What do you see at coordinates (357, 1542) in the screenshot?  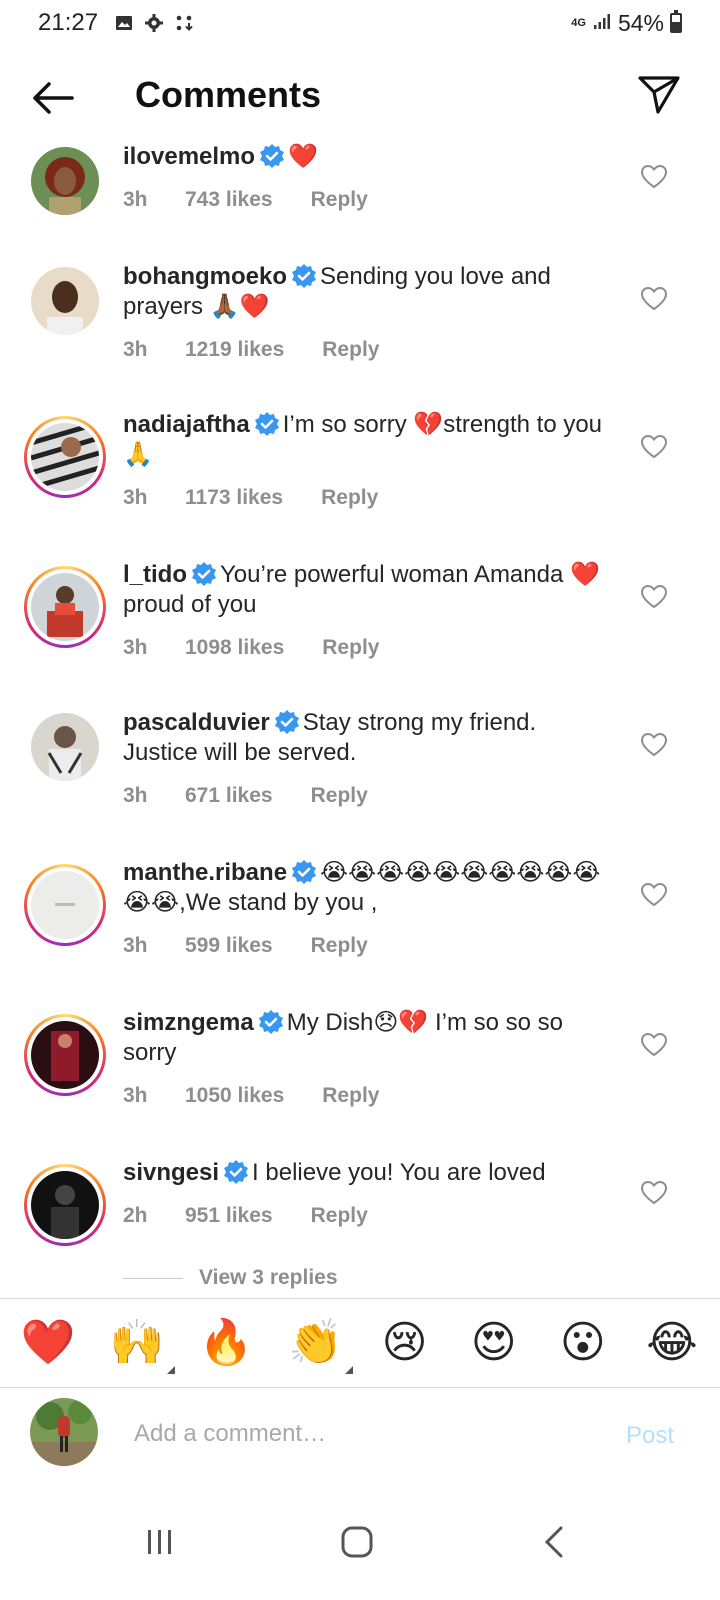 I see `home-icon` at bounding box center [357, 1542].